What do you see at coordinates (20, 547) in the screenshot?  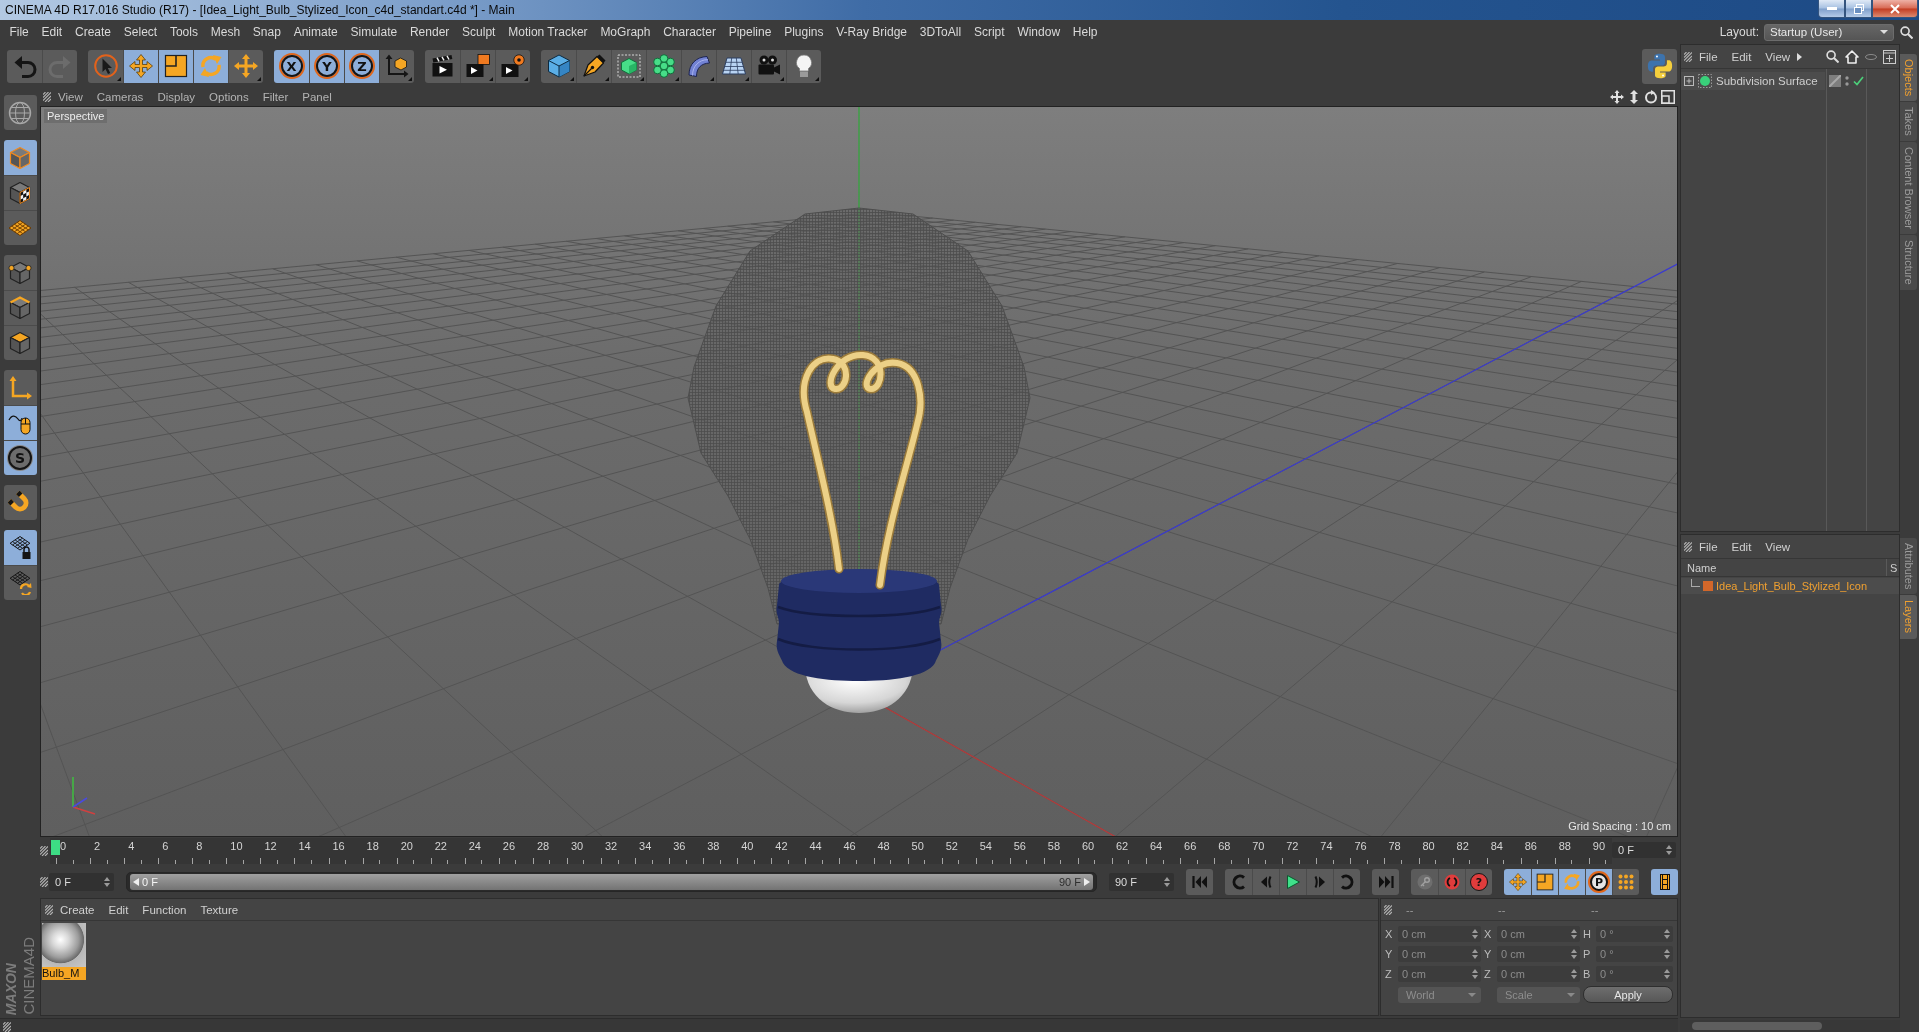 I see `workplane-lock-button` at bounding box center [20, 547].